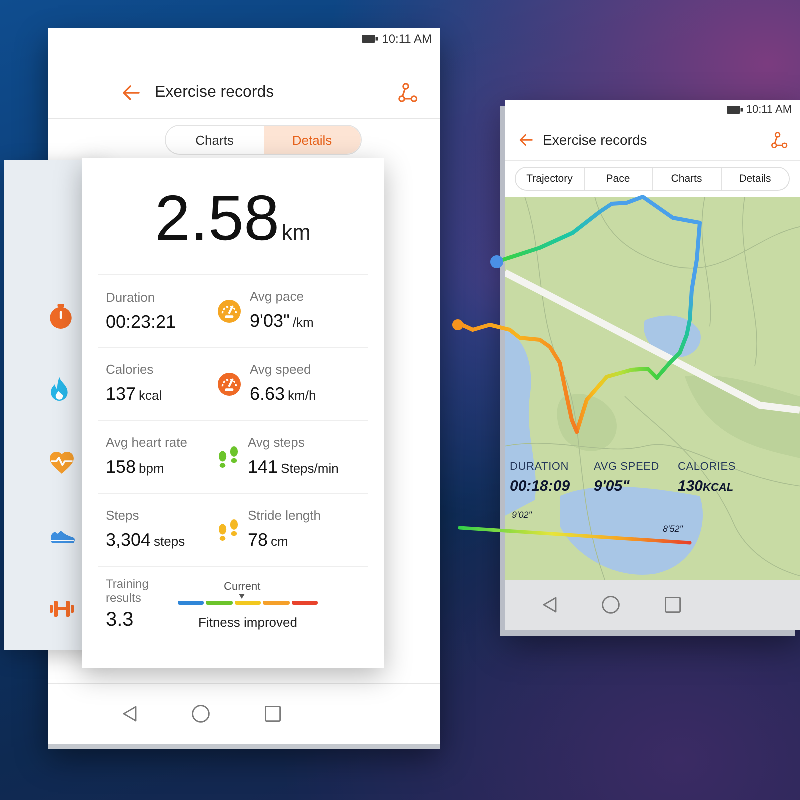 This screenshot has height=800, width=800. What do you see at coordinates (754, 179) in the screenshot?
I see `tab: Details` at bounding box center [754, 179].